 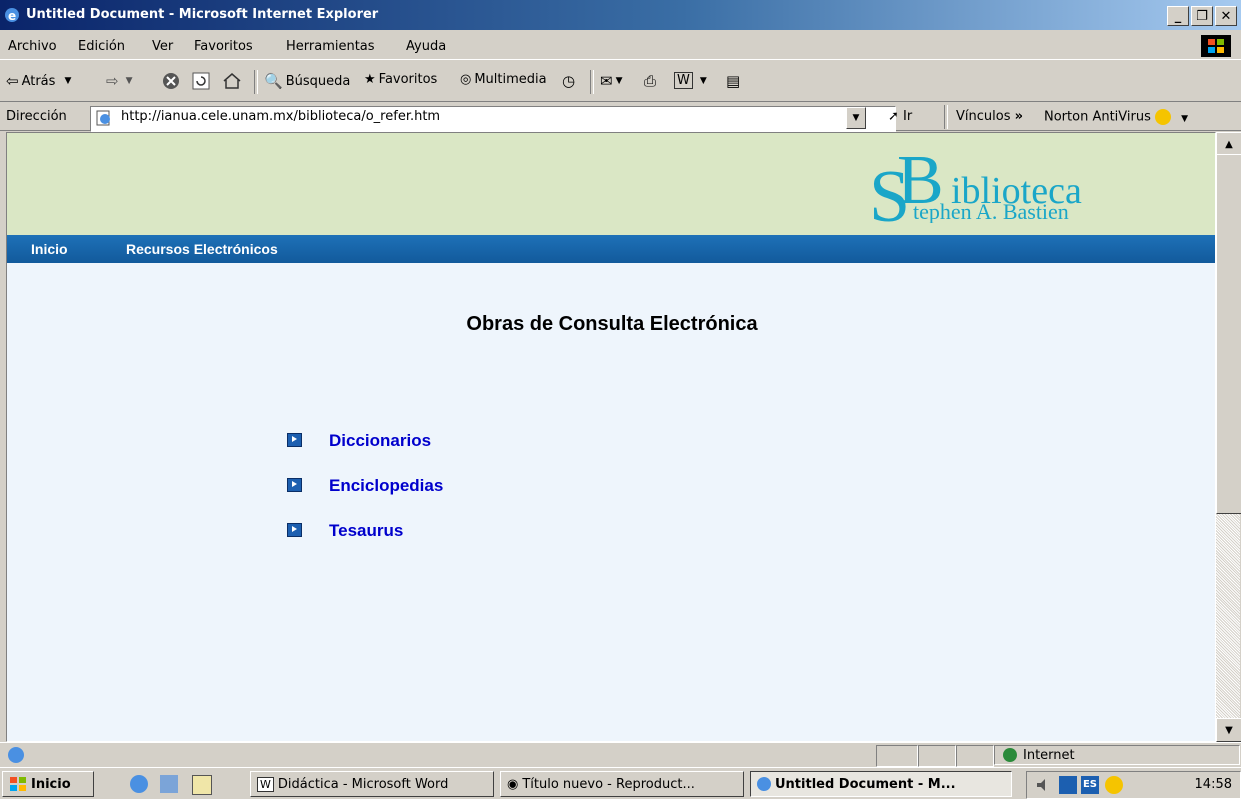 I want to click on page-nav-bar: Inicio Recursos Electrónicos, so click(x=611, y=249).